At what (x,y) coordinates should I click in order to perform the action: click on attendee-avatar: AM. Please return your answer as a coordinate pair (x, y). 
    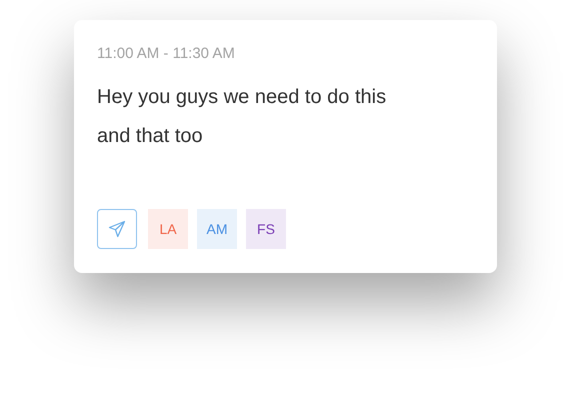
    Looking at the image, I should click on (217, 229).